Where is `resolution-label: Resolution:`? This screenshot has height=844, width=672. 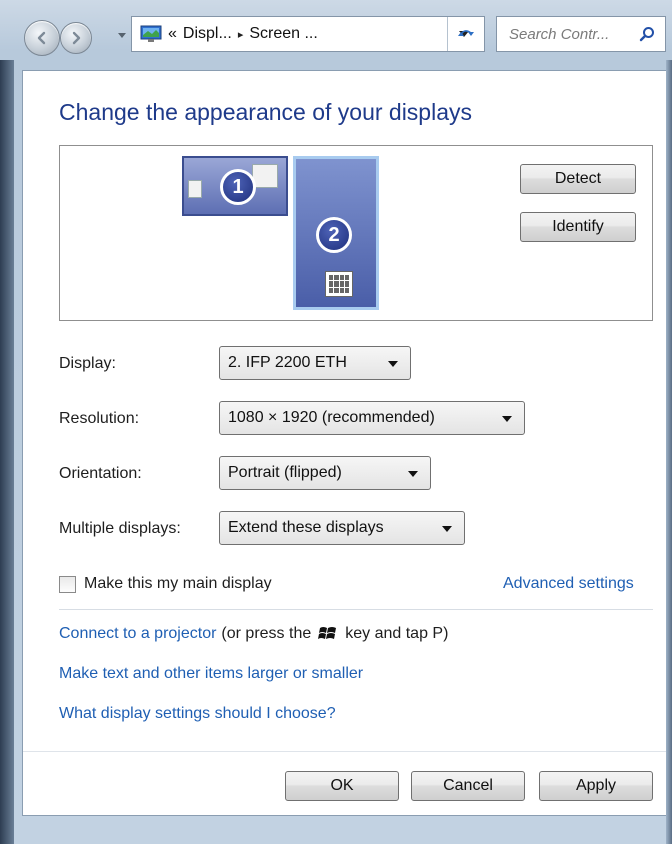 resolution-label: Resolution: is located at coordinates (99, 418).